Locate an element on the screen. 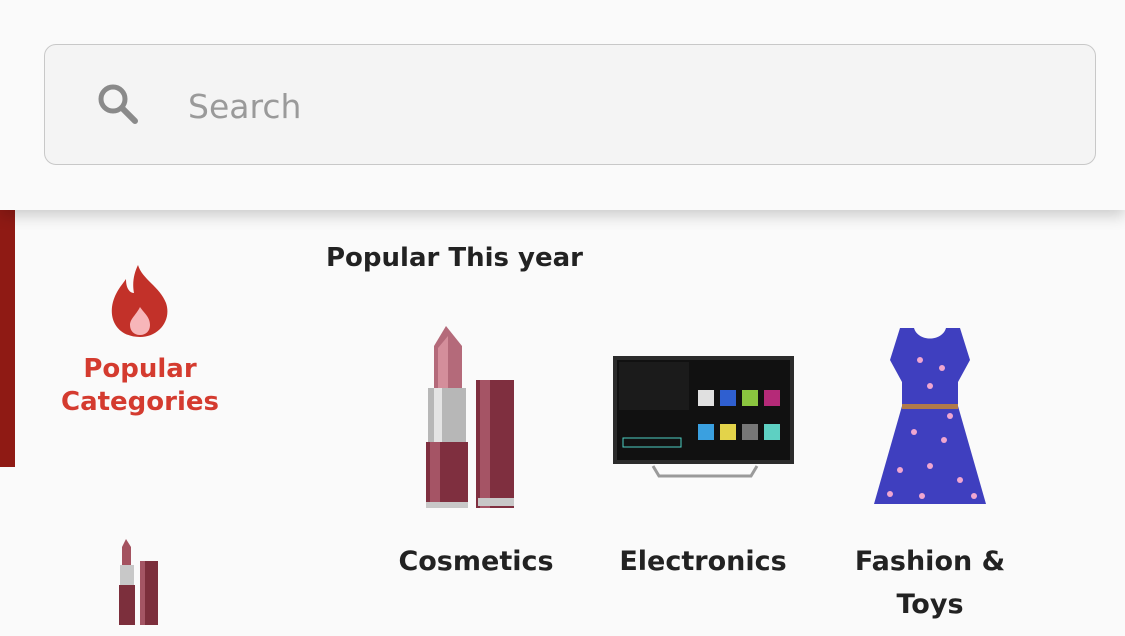 This screenshot has height=636, width=1125. search-input is located at coordinates (628, 106).